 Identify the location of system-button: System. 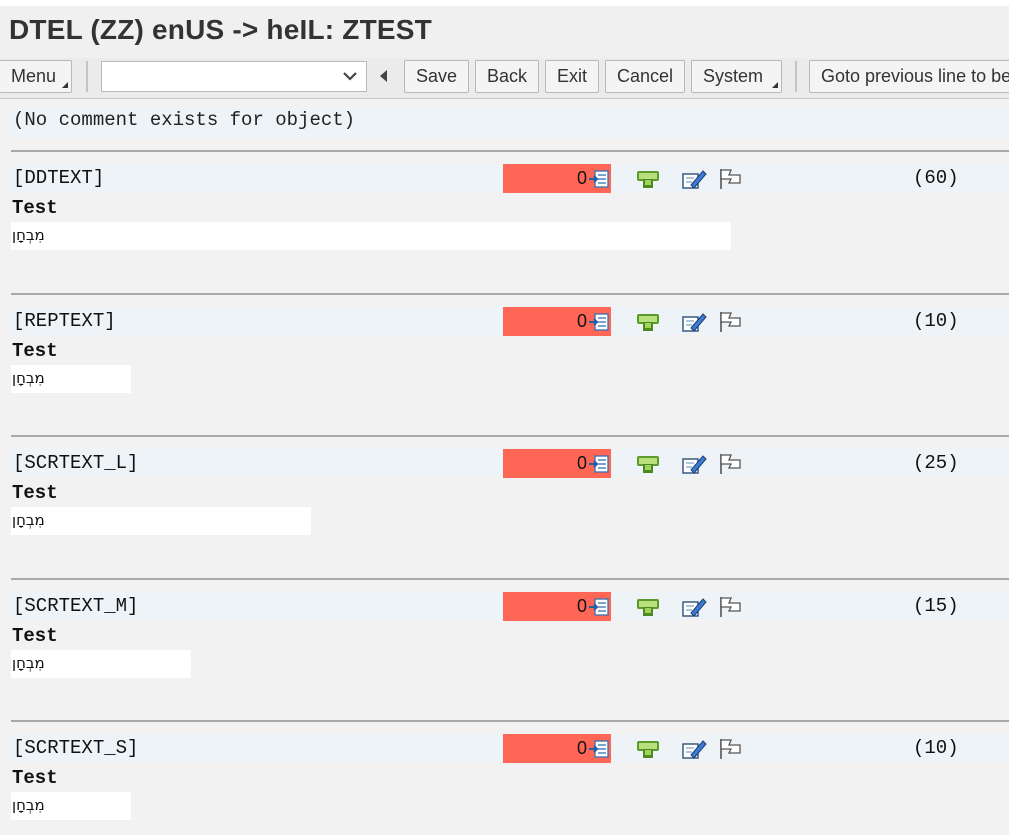
(736, 76).